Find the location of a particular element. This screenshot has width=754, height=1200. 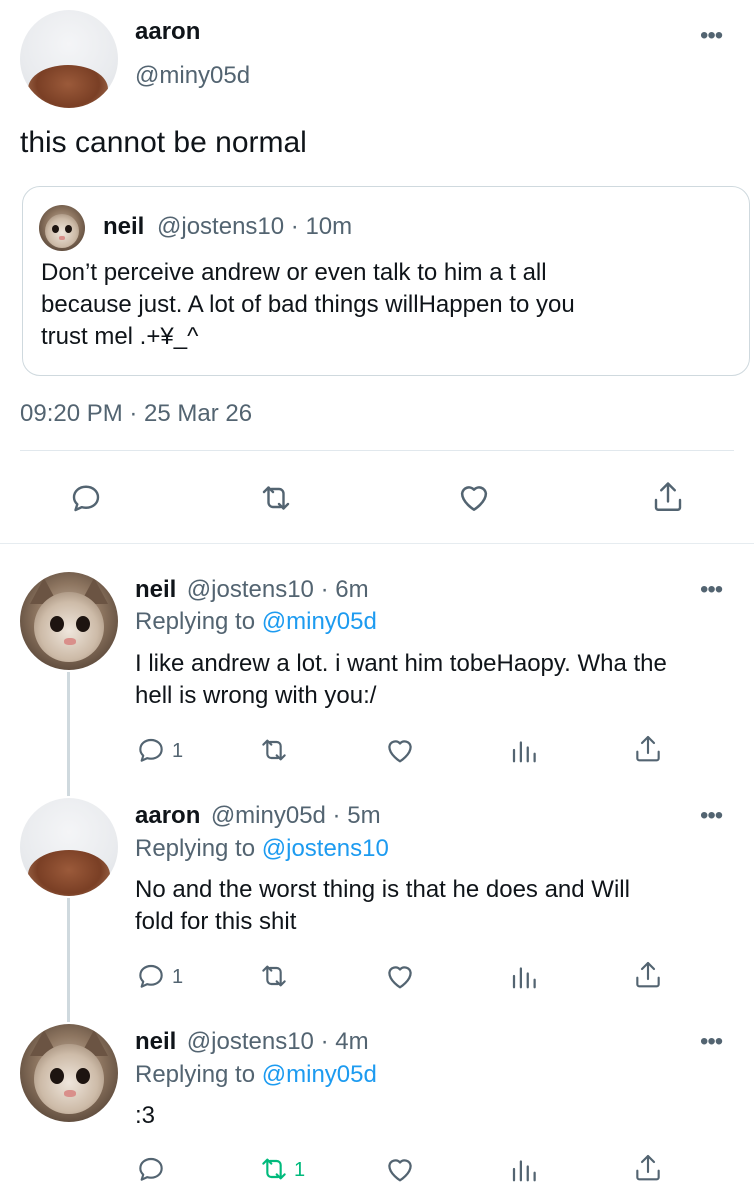

reply-header: aaron @miny05d · 5m is located at coordinates (258, 816).